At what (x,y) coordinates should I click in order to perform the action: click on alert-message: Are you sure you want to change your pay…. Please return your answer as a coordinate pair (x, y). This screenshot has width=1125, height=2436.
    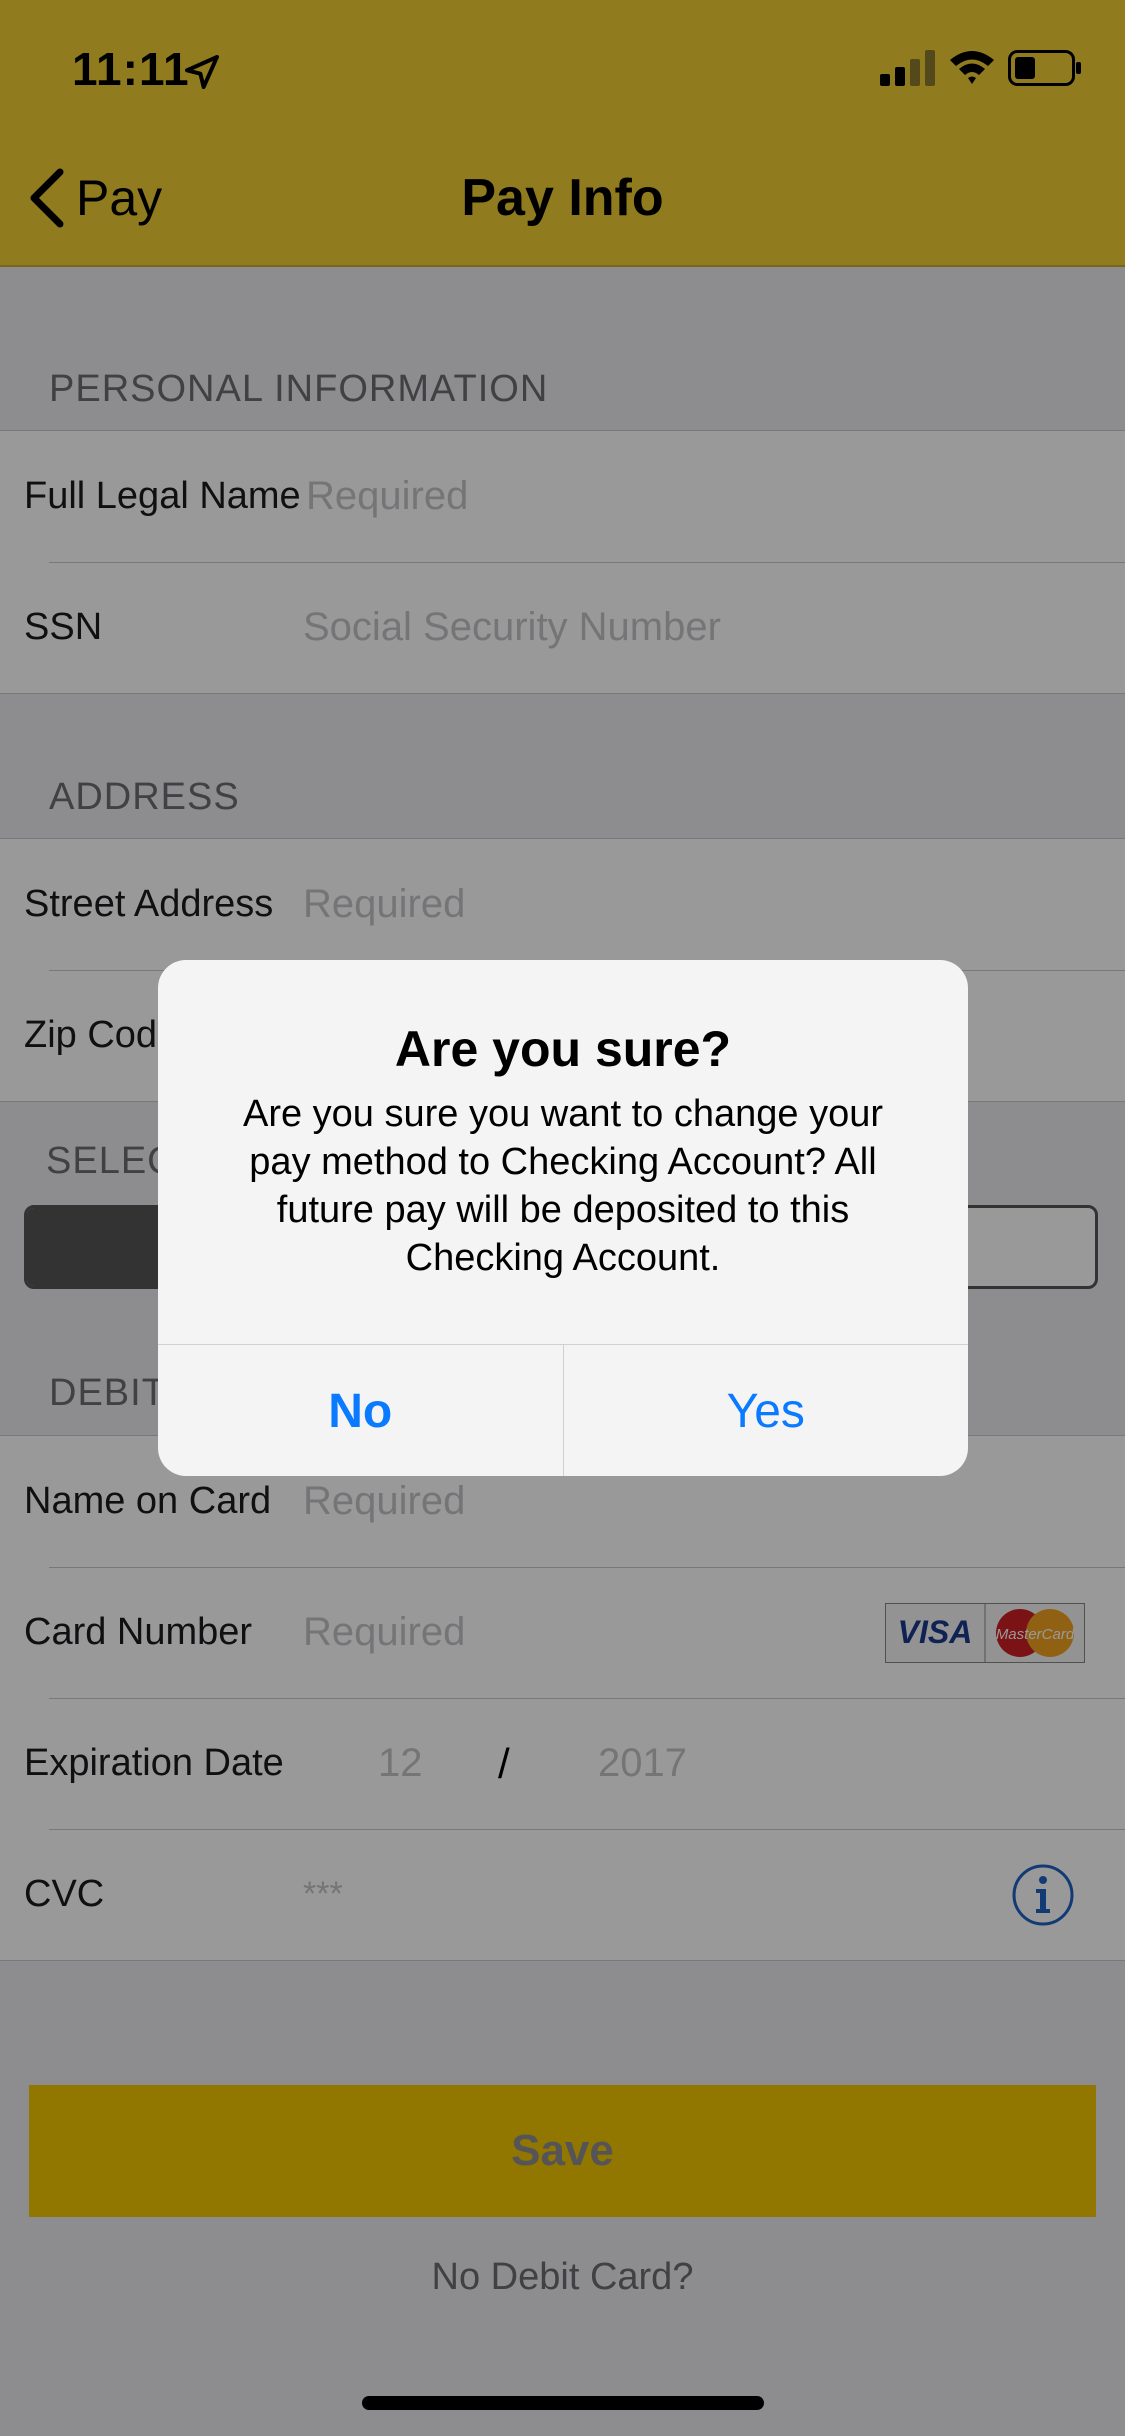
    Looking at the image, I should click on (563, 1186).